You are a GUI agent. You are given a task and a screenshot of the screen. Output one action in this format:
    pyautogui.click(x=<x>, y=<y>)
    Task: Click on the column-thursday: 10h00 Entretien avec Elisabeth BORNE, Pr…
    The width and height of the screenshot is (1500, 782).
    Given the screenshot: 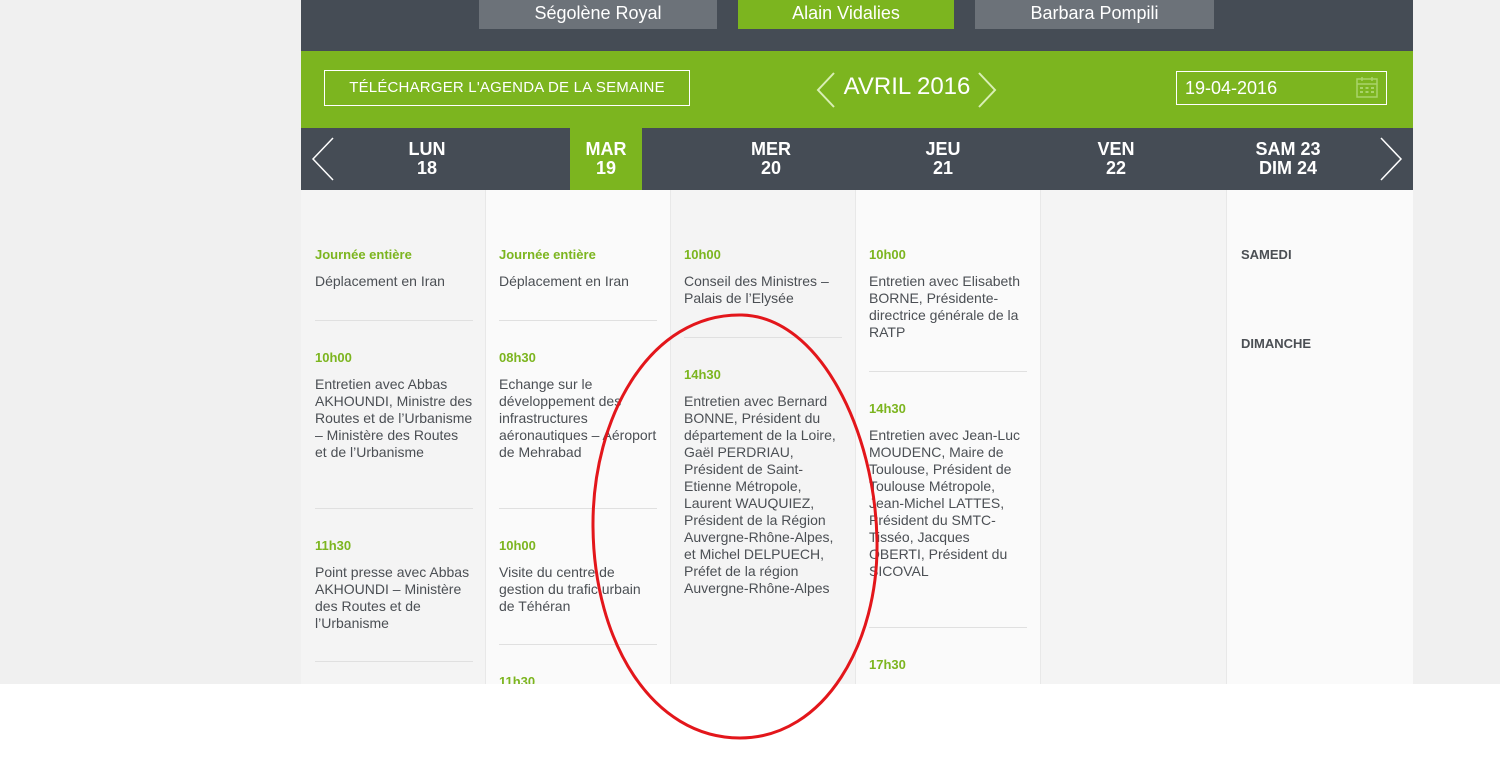 What is the action you would take?
    pyautogui.click(x=947, y=437)
    